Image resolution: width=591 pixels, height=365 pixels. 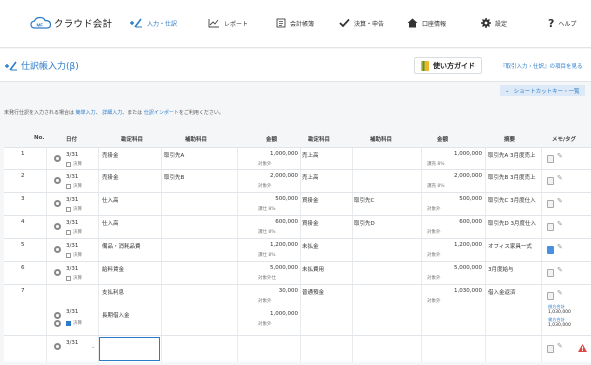 I want to click on debit-amount: 1,200,000, so click(x=284, y=245).